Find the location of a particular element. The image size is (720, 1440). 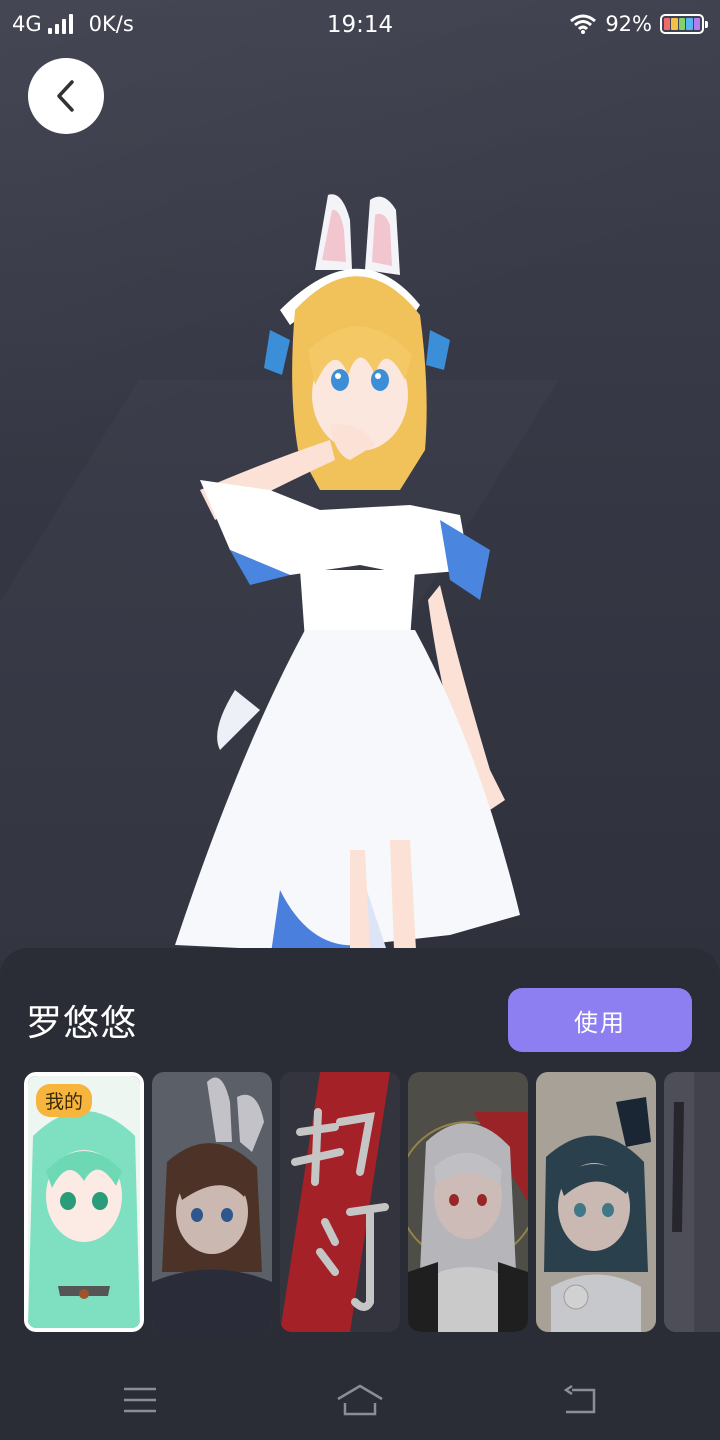

avatar-card: 我的 is located at coordinates (84, 1202).